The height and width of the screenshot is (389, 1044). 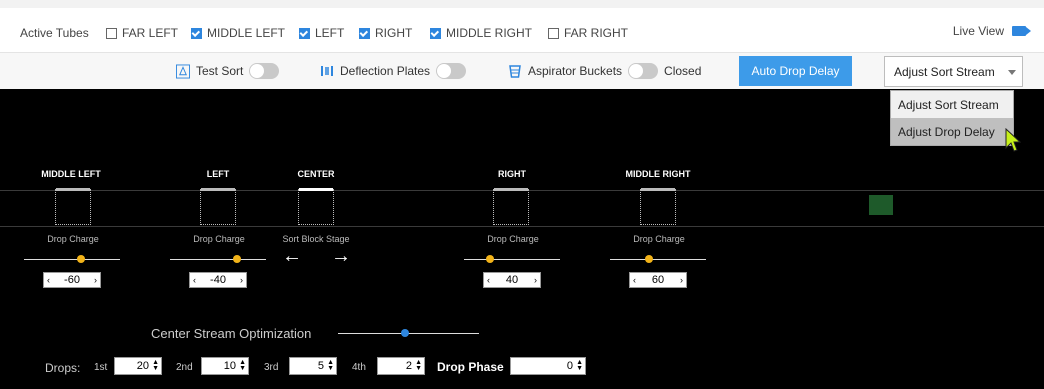 I want to click on status-indicator, so click(x=881, y=205).